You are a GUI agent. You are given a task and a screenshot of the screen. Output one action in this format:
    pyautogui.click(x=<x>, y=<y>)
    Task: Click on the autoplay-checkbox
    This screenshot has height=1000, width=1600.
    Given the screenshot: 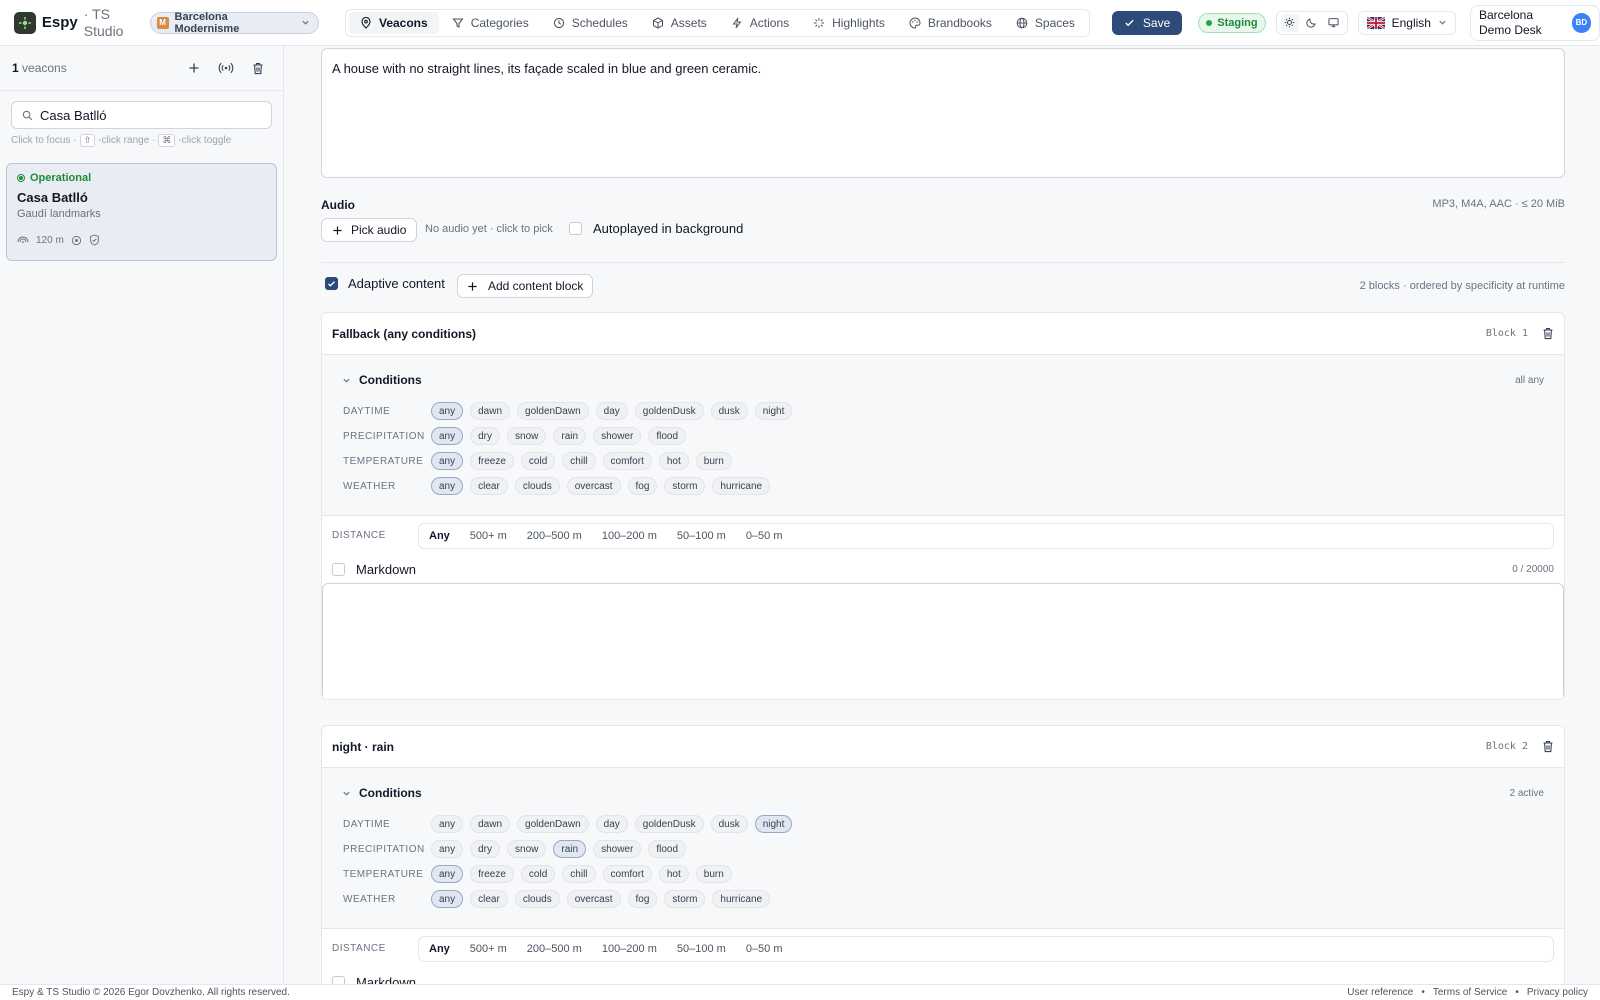 What is the action you would take?
    pyautogui.click(x=575, y=228)
    